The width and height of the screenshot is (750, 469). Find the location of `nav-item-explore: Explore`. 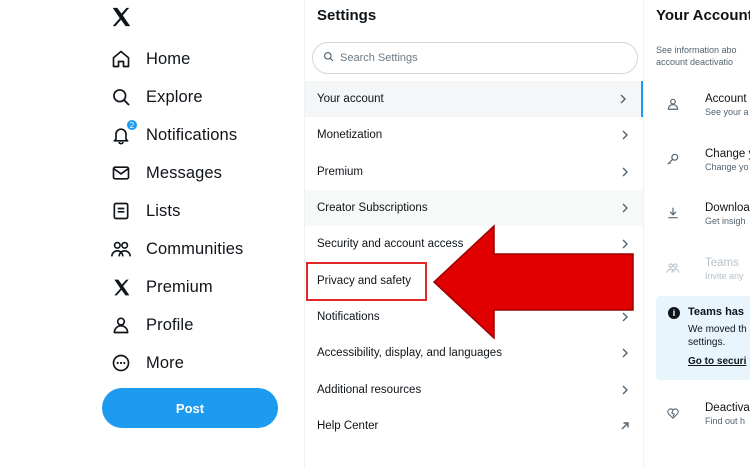

nav-item-explore: Explore is located at coordinates (156, 97).